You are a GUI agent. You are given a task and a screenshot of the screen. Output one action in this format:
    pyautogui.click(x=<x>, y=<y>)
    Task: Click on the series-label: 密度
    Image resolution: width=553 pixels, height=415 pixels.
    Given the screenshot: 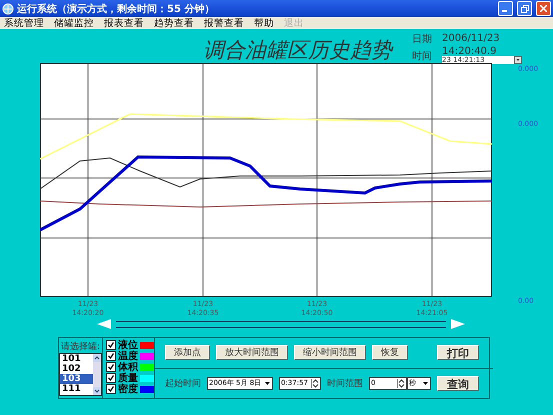 What is the action you would take?
    pyautogui.click(x=128, y=389)
    